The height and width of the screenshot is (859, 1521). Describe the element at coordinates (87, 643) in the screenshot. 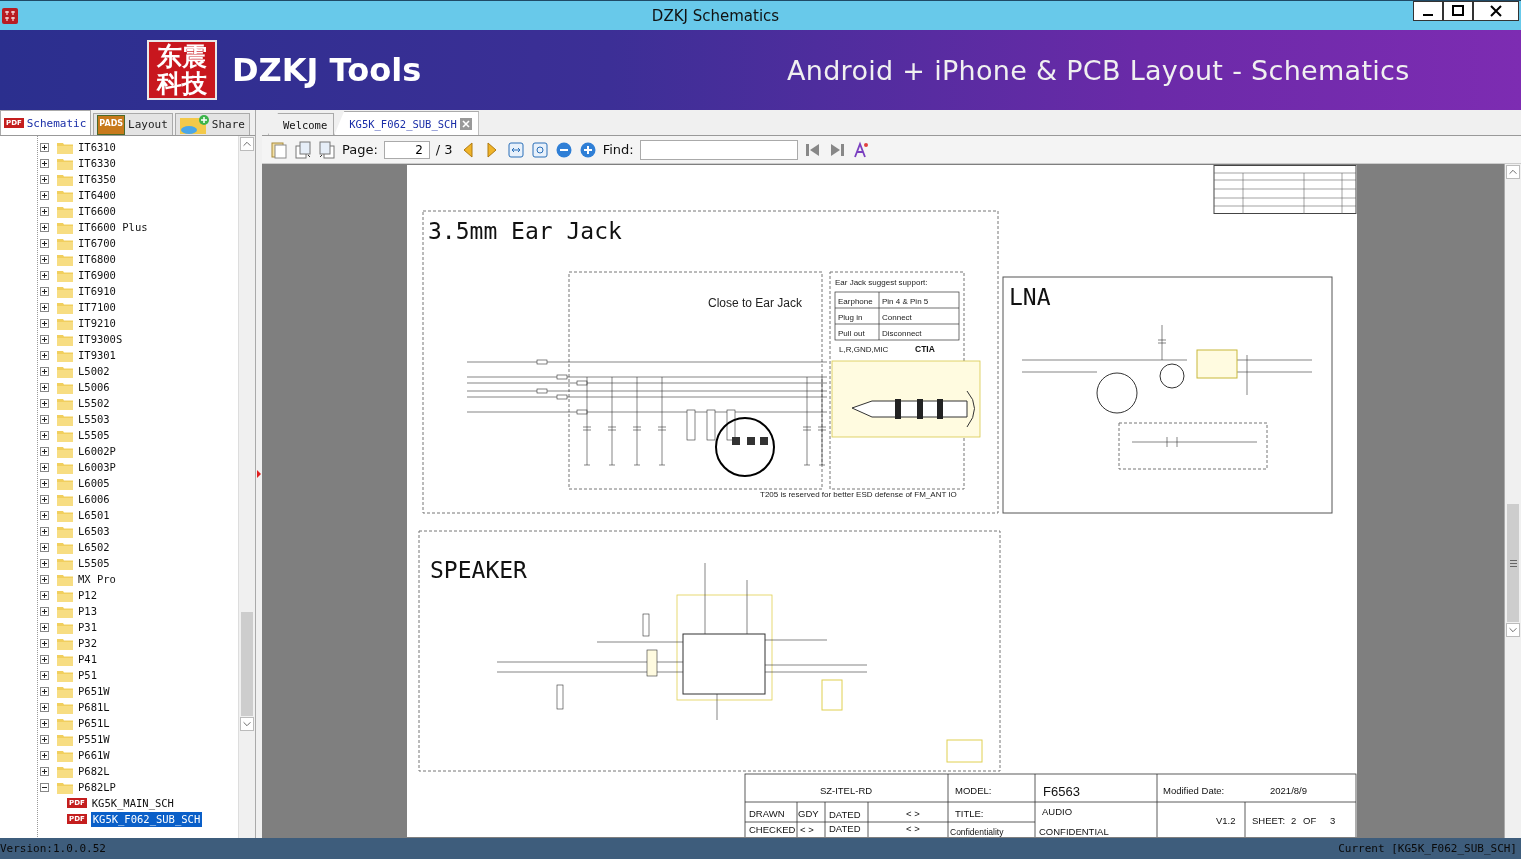

I see `tree-item: P32` at that location.